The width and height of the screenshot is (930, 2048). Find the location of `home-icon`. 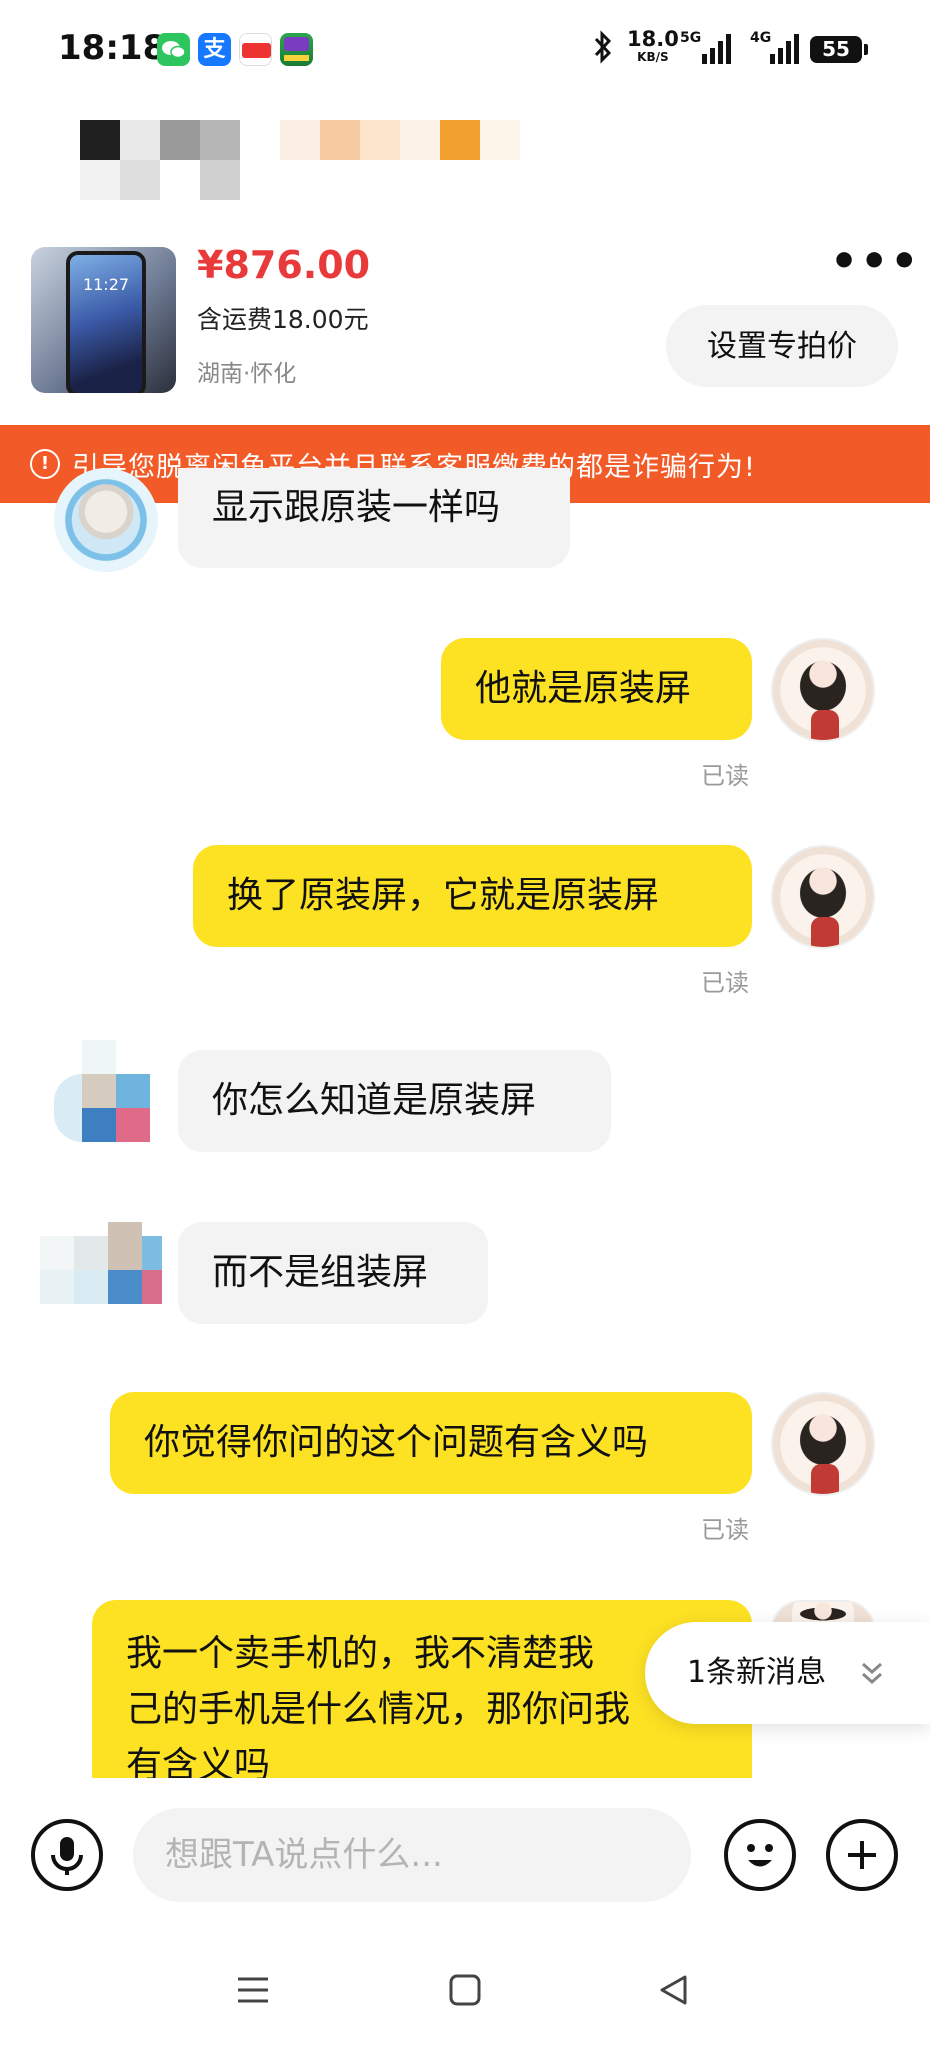

home-icon is located at coordinates (465, 1992).